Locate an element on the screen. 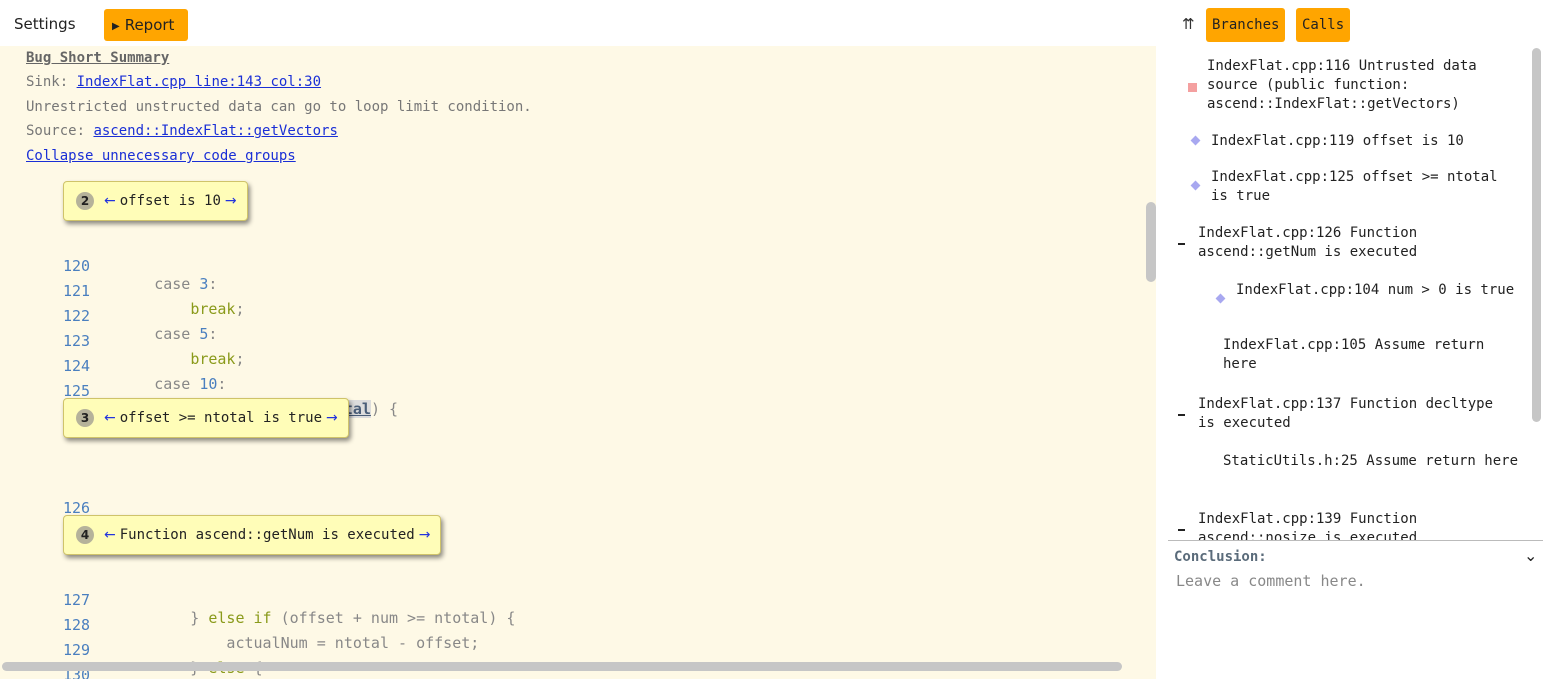 The height and width of the screenshot is (679, 1547). code-line: 124 case 10: is located at coordinates (113, 366).